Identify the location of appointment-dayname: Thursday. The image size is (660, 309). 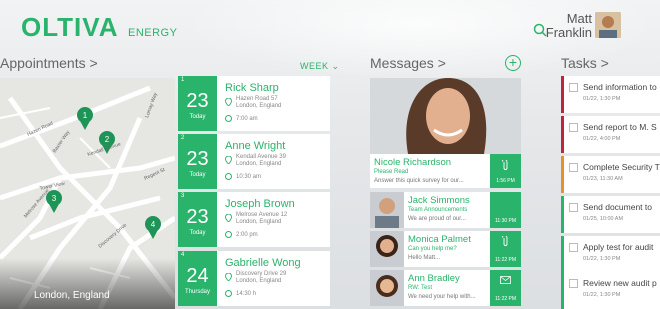
(197, 292).